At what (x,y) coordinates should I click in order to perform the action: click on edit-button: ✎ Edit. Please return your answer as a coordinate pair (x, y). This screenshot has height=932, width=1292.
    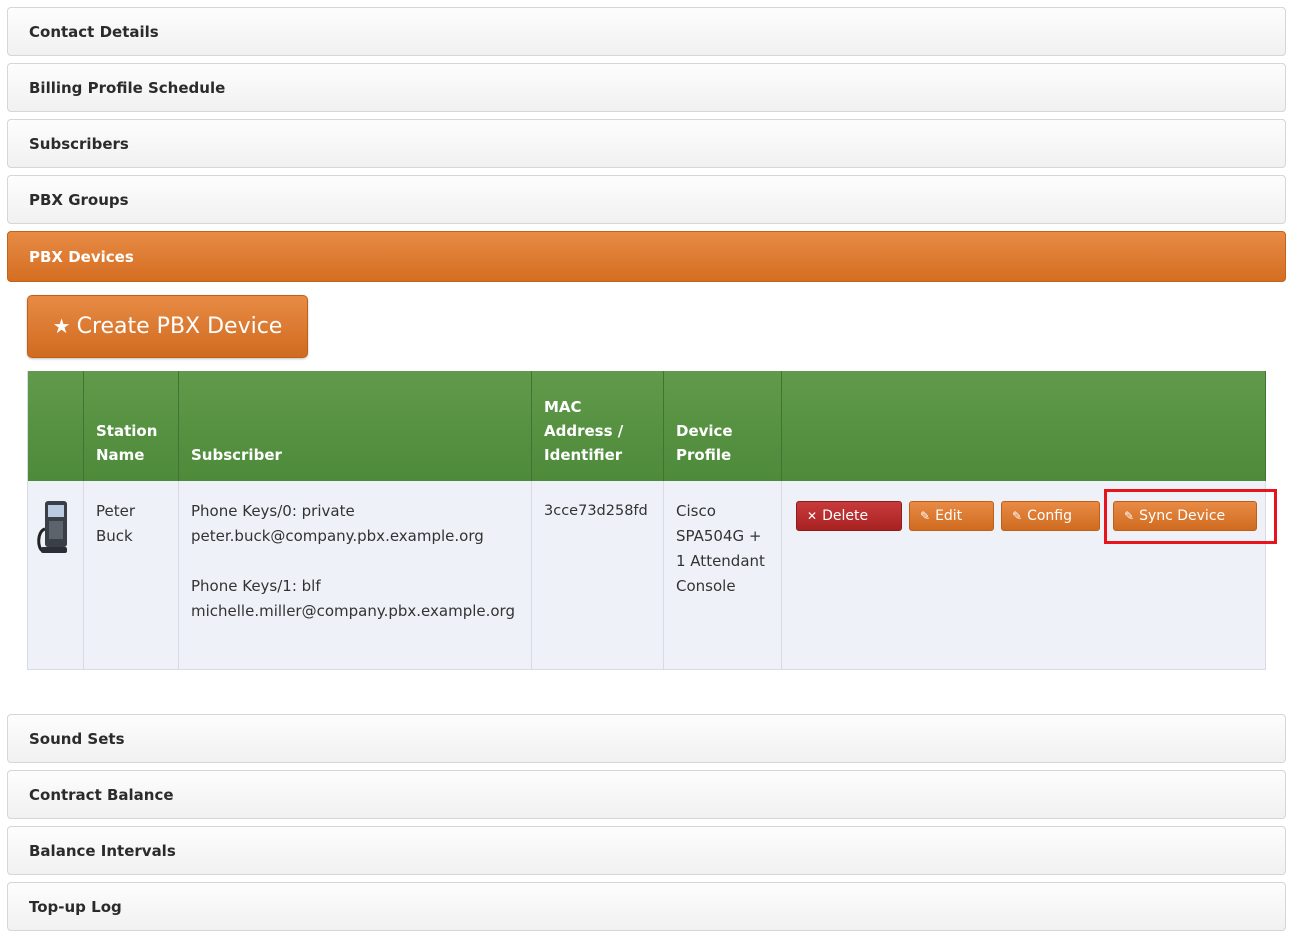
    Looking at the image, I should click on (951, 516).